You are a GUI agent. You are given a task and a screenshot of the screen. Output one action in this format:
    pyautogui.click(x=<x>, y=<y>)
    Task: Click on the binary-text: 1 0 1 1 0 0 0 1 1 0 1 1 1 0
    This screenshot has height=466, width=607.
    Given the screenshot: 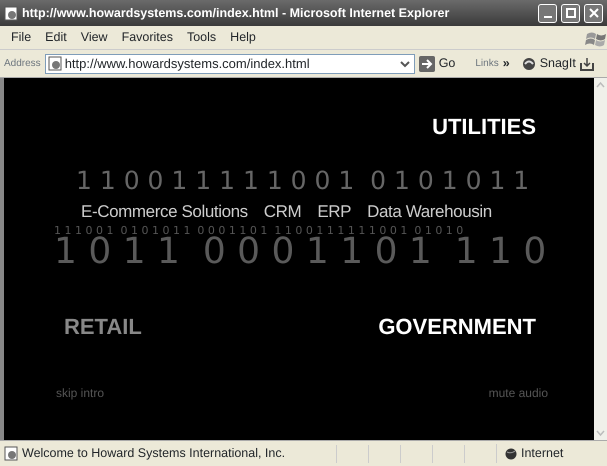 What is the action you would take?
    pyautogui.click(x=300, y=252)
    